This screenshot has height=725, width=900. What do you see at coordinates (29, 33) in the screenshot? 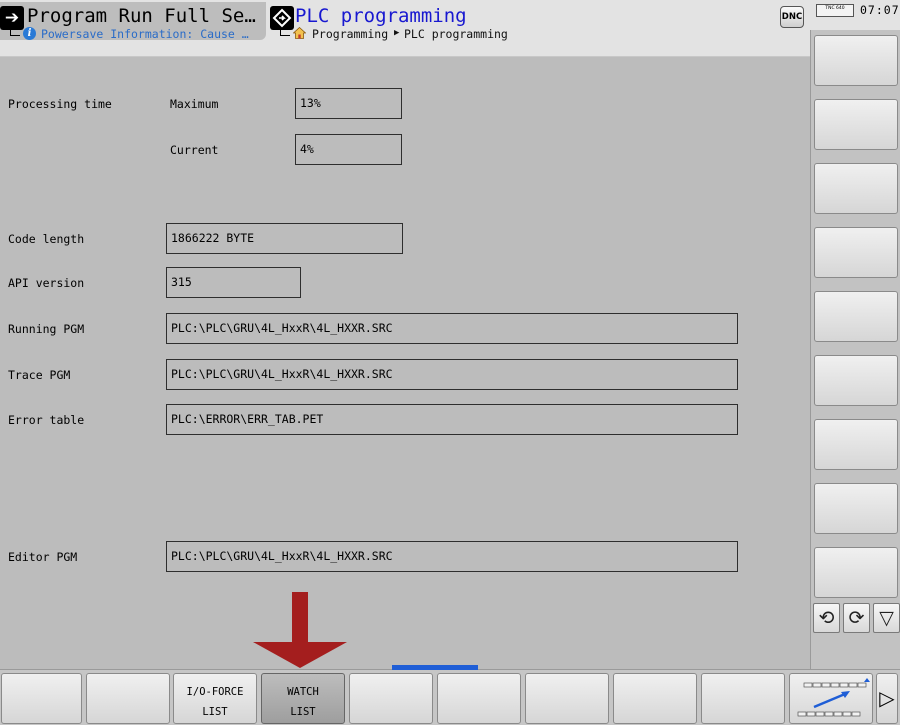
I see `info-icon: i` at bounding box center [29, 33].